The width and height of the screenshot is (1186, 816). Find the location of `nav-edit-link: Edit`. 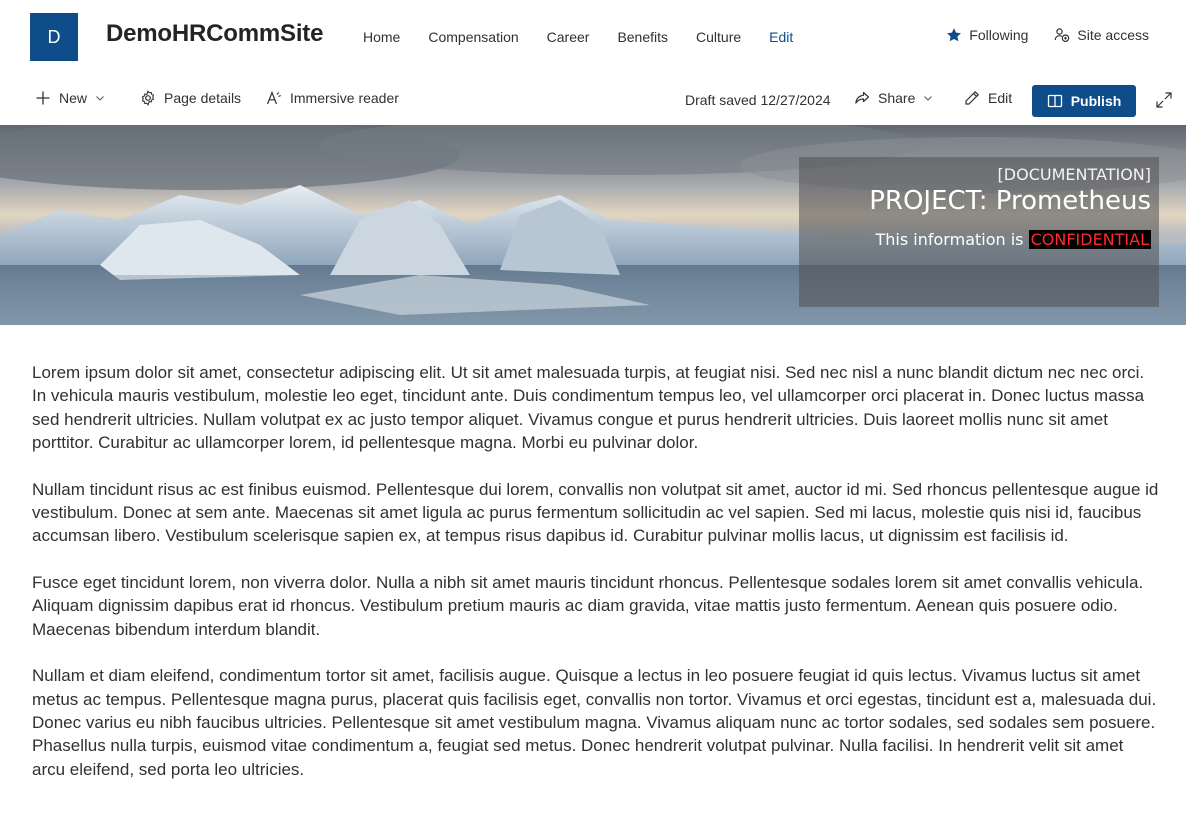

nav-edit-link: Edit is located at coordinates (781, 37).